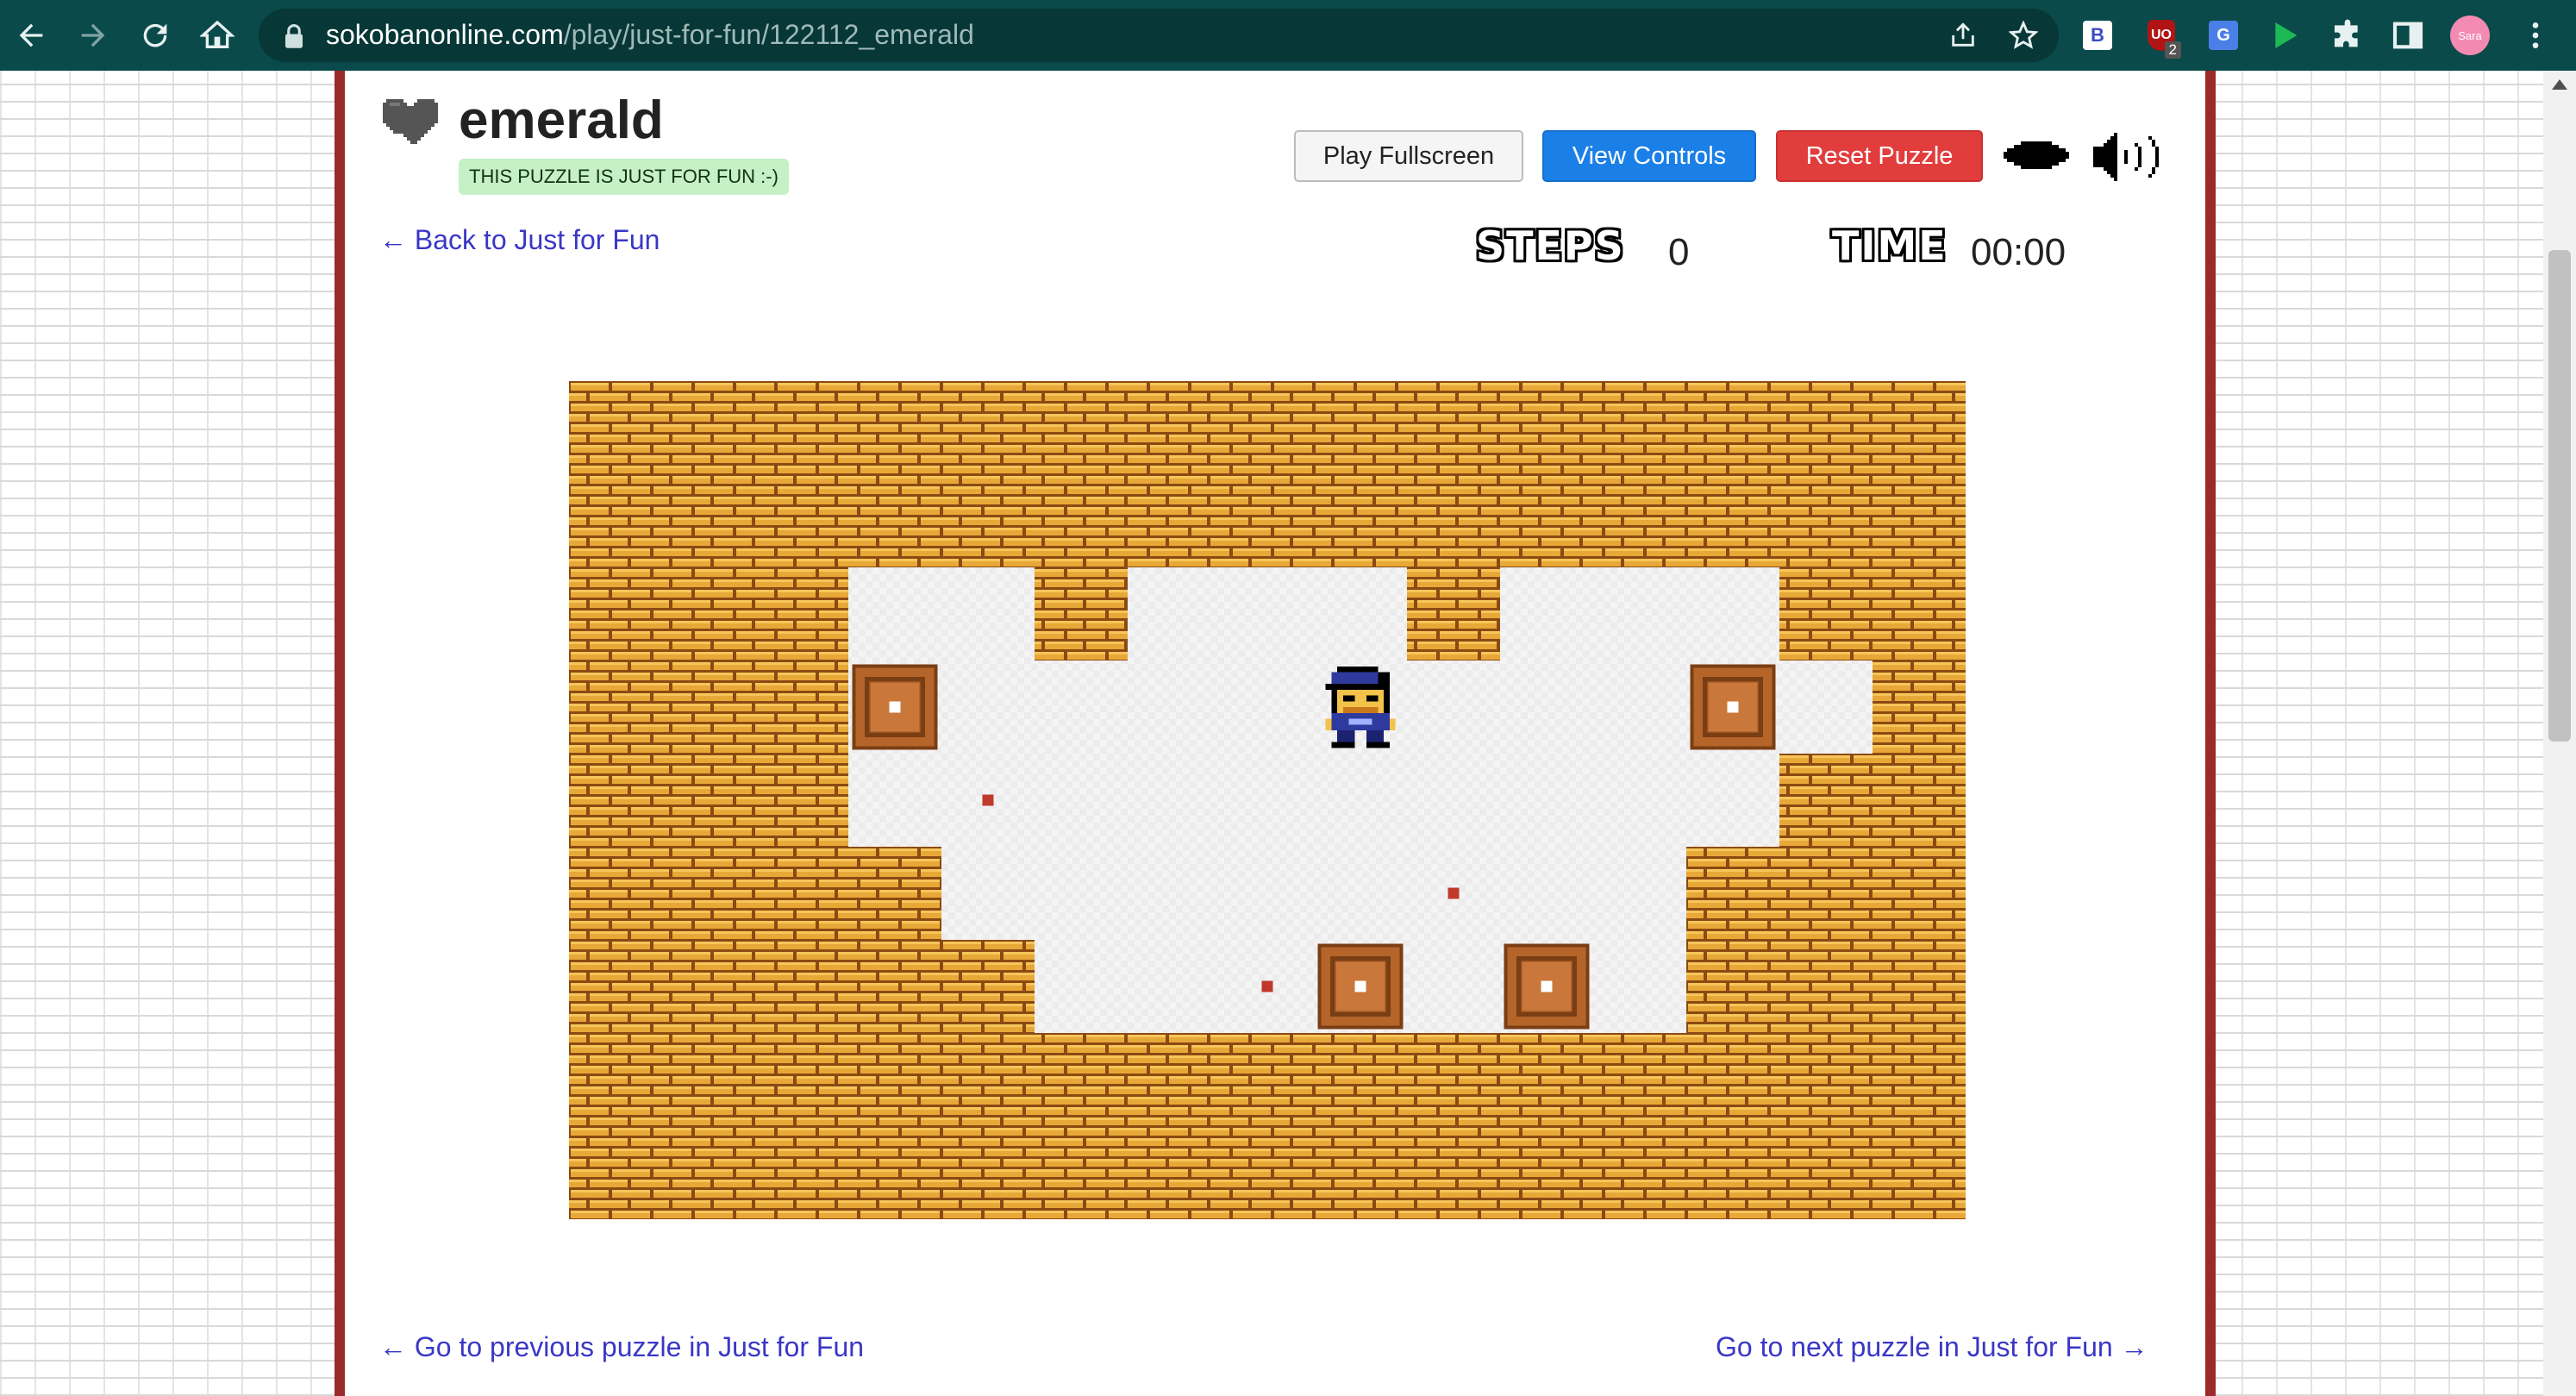 The height and width of the screenshot is (1396, 2576). Describe the element at coordinates (624, 177) in the screenshot. I see `just-for-fun-badge: THIS PUZZLE IS JUST FOR FUN :-)` at that location.